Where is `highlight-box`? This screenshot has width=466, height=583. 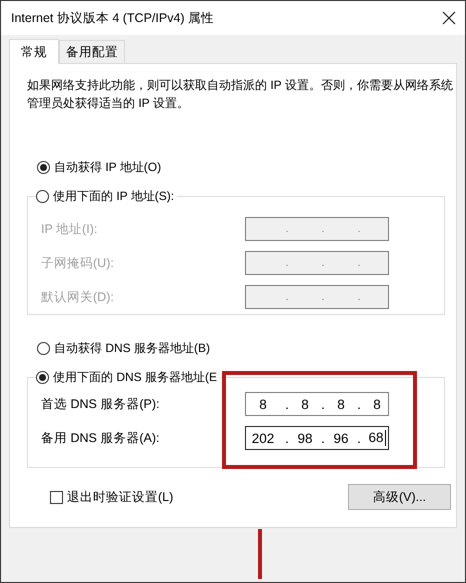
highlight-box is located at coordinates (260, 554).